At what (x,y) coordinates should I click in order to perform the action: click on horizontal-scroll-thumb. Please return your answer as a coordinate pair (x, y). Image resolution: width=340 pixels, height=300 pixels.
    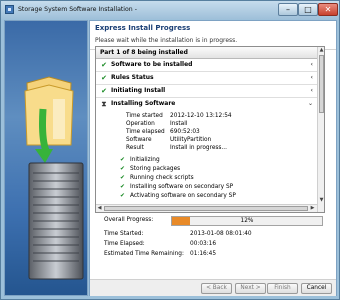
    Looking at the image, I should click on (206, 208).